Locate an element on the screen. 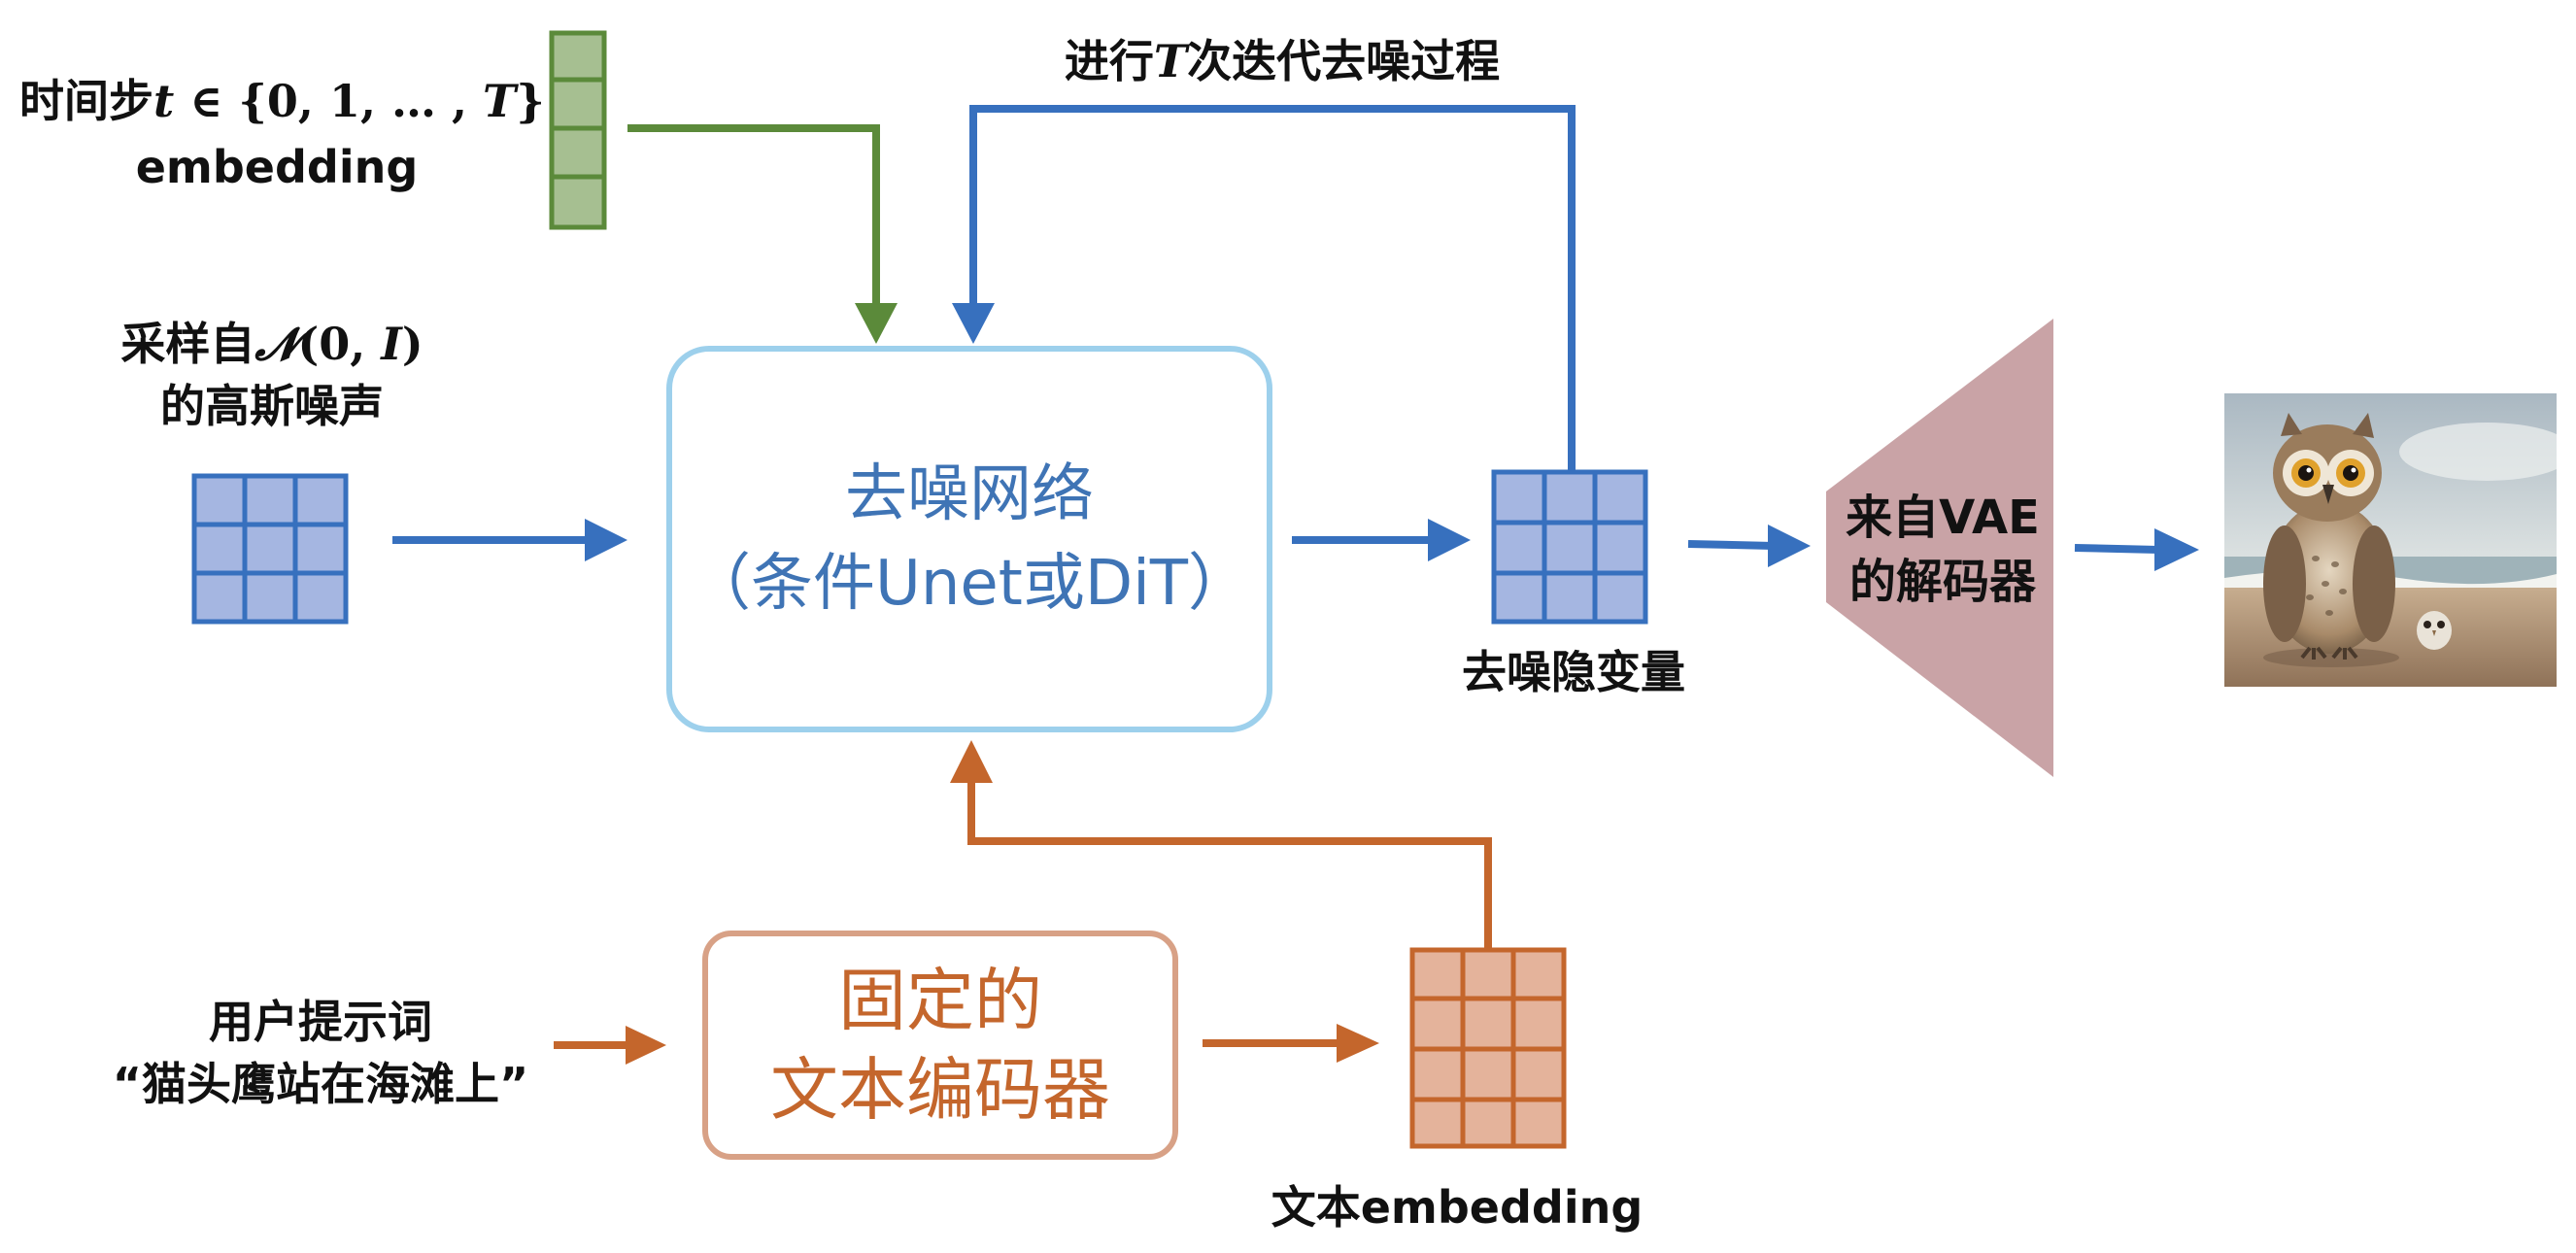 The height and width of the screenshot is (1253, 2576). denoiser-to-latent-arrow is located at coordinates (1381, 540).